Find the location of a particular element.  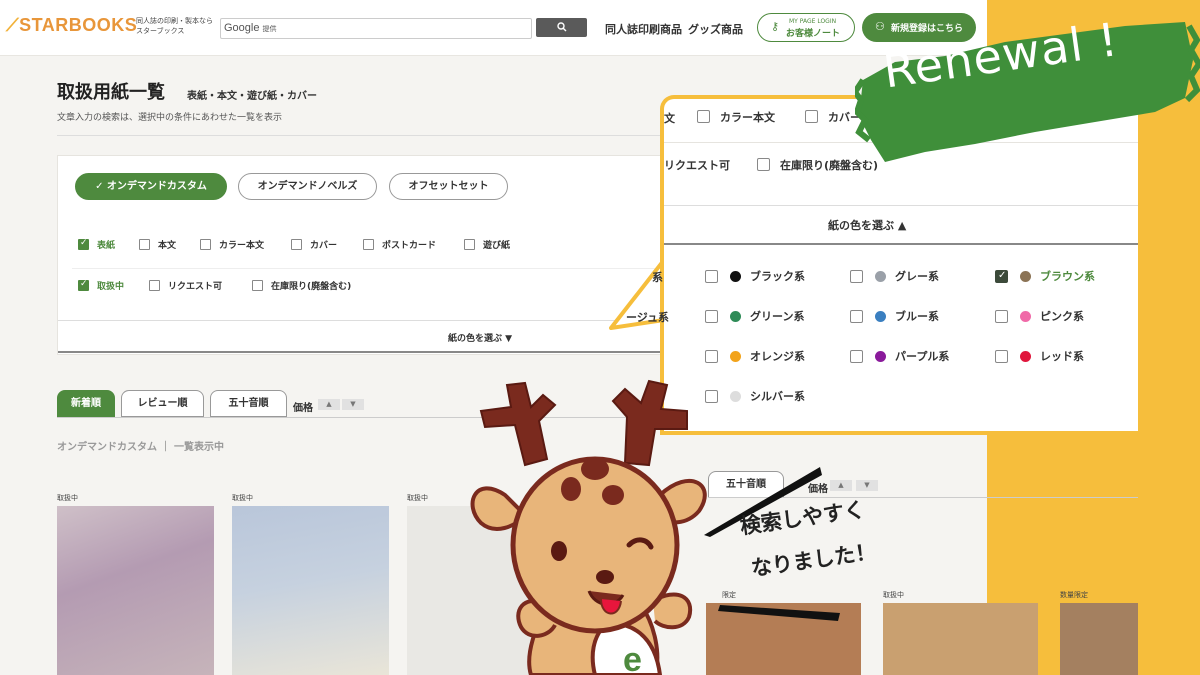

color-checkbox-gray is located at coordinates (856, 276).